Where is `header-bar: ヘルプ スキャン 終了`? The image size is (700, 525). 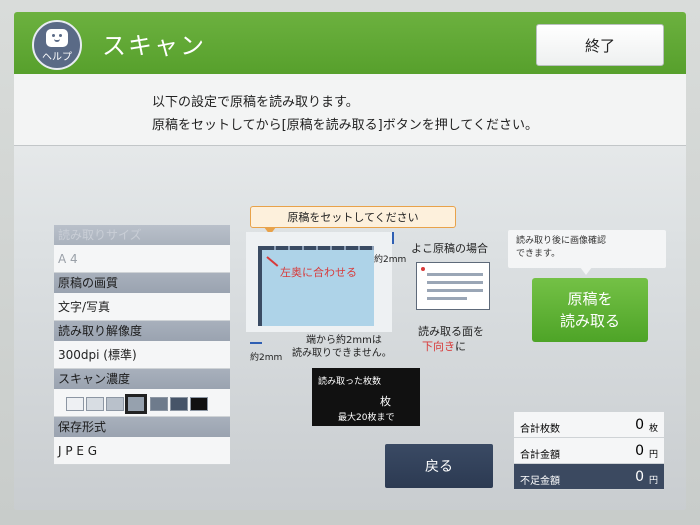 header-bar: ヘルプ スキャン 終了 is located at coordinates (350, 43).